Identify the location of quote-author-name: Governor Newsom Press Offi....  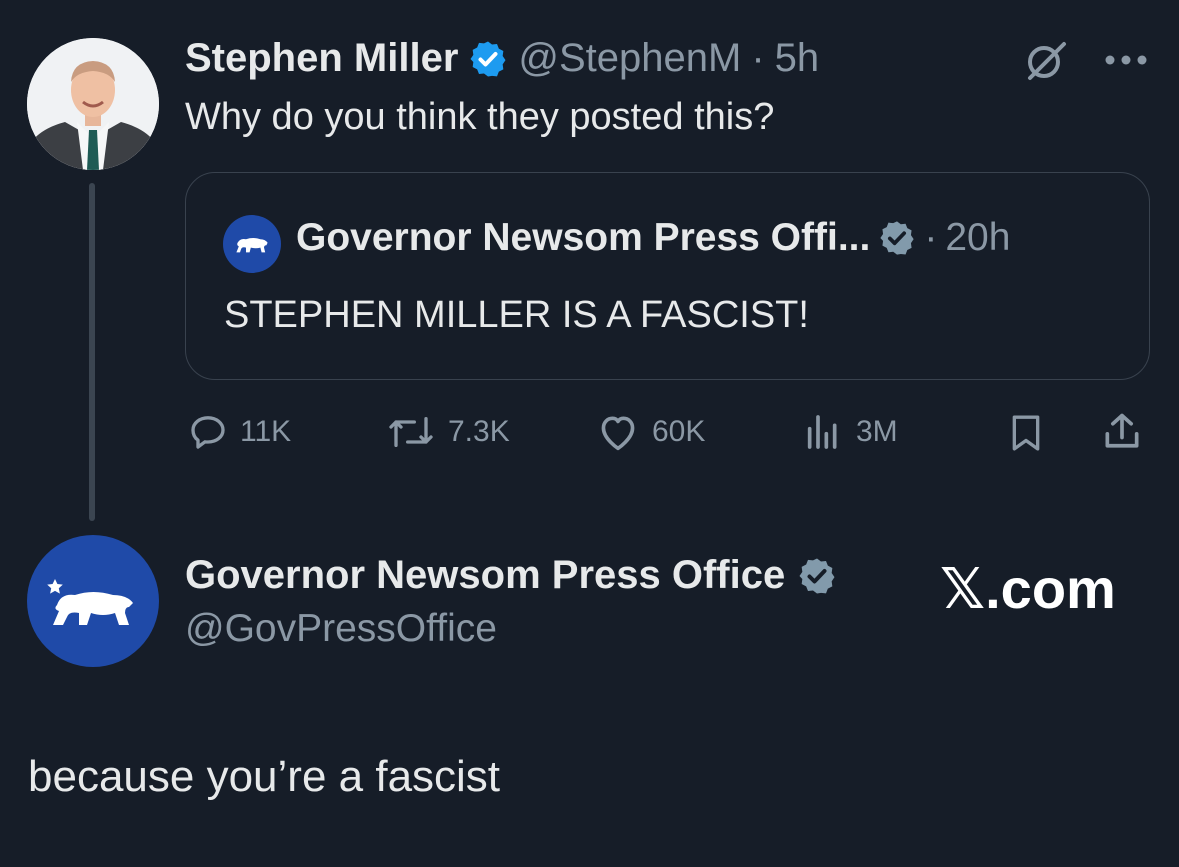
(583, 238).